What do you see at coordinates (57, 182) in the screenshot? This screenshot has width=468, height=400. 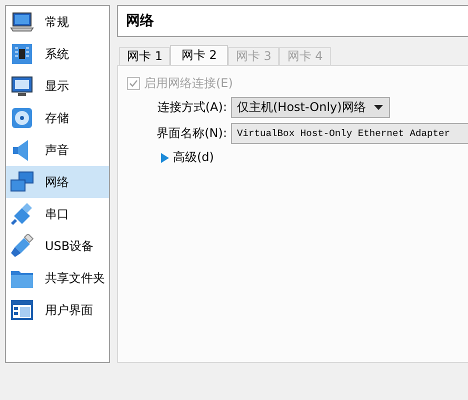 I see `sidebar-item: 网络` at bounding box center [57, 182].